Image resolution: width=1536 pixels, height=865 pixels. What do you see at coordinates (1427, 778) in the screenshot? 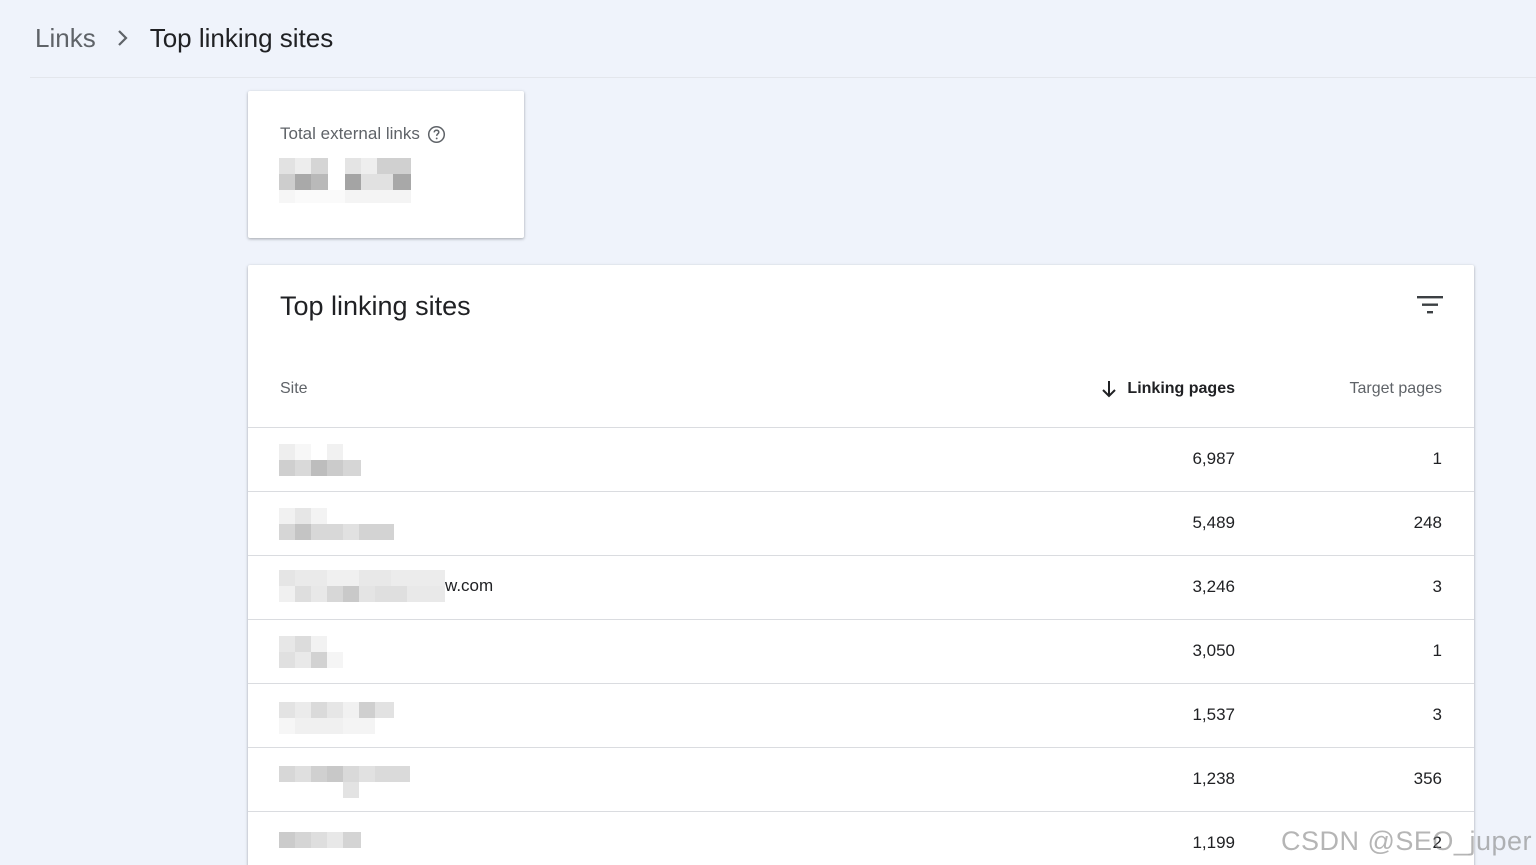
I see `target-pages-value: 356` at bounding box center [1427, 778].